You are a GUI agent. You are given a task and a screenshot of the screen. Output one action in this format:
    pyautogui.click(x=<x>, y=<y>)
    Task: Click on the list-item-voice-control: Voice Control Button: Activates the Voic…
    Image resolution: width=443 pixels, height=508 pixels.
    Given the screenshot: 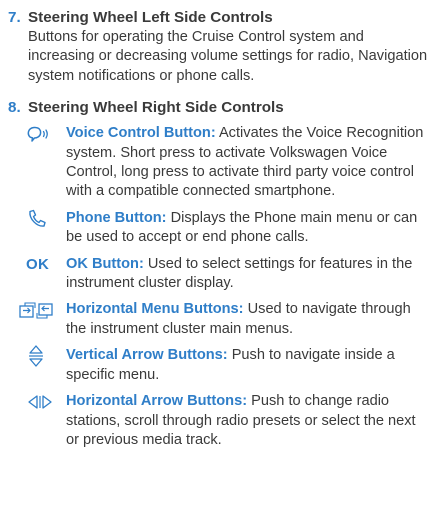 What is the action you would take?
    pyautogui.click(x=229, y=163)
    